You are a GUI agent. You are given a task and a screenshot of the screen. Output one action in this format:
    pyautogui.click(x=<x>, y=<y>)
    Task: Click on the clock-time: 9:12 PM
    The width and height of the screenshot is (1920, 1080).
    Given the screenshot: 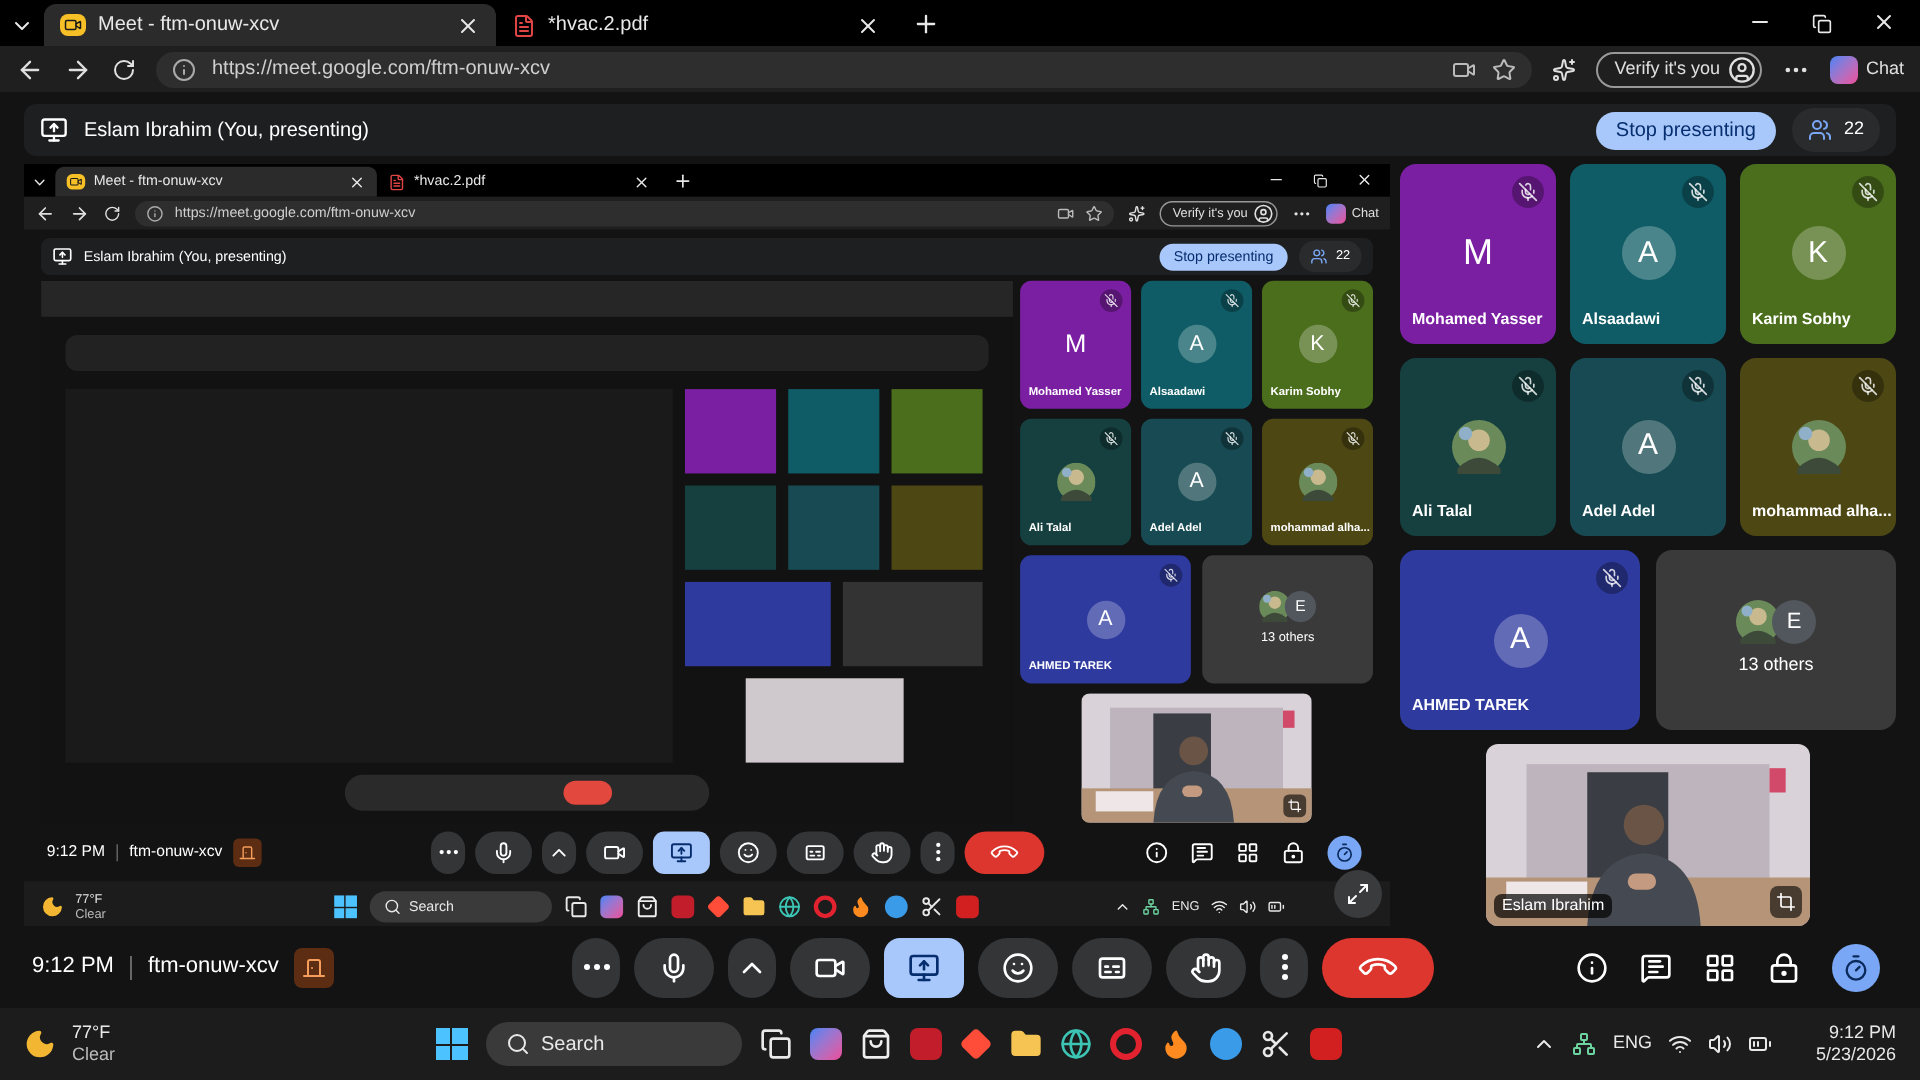 What is the action you would take?
    pyautogui.click(x=1862, y=1033)
    